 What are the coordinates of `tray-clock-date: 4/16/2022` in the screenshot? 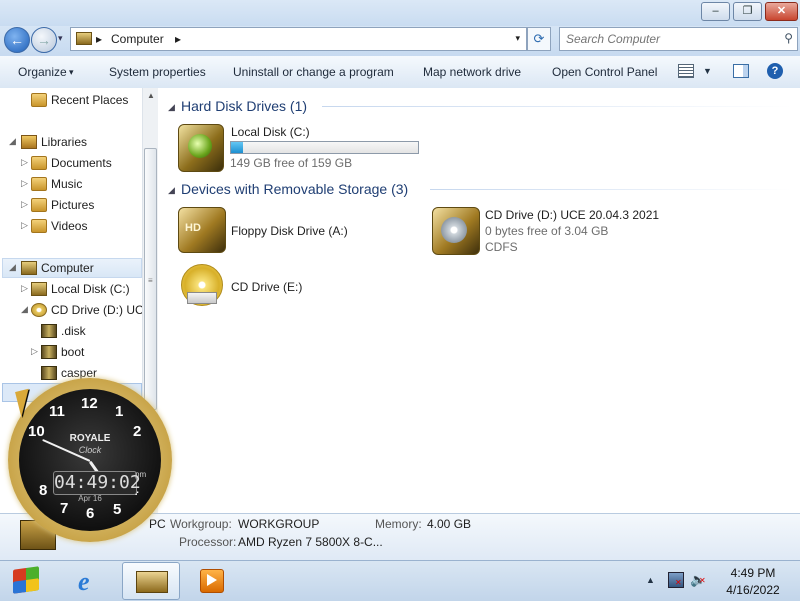 It's located at (753, 590).